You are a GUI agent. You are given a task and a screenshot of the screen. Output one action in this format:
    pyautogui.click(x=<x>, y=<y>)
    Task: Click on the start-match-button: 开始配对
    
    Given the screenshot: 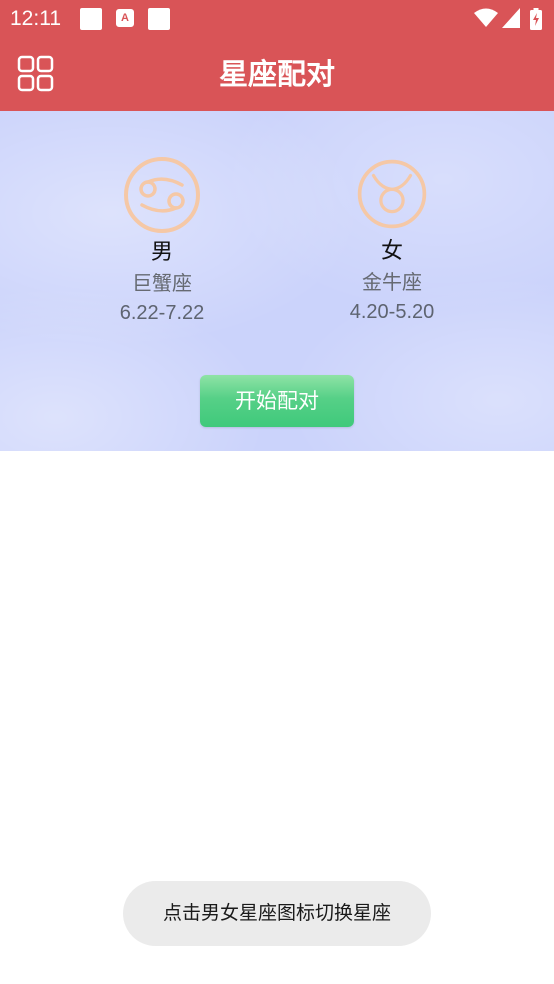 What is the action you would take?
    pyautogui.click(x=277, y=401)
    